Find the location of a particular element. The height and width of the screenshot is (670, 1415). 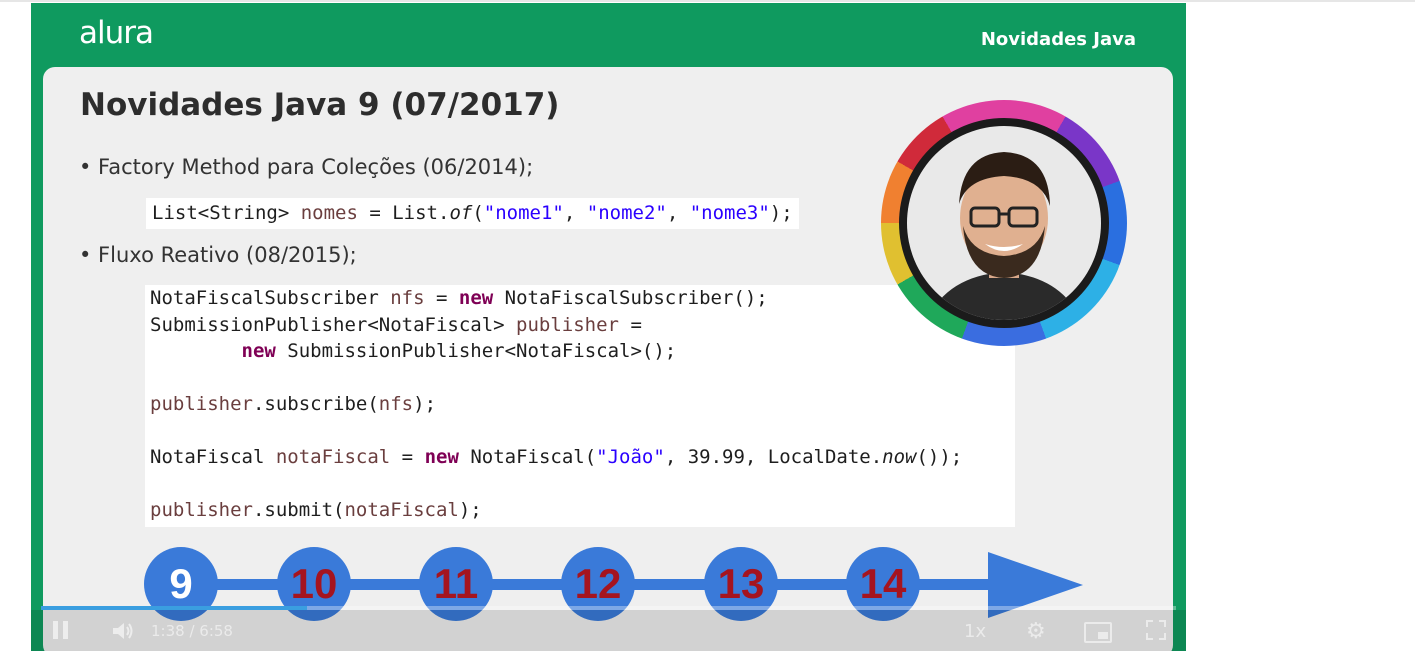

time-display: 1:38 / 6:58 is located at coordinates (192, 631).